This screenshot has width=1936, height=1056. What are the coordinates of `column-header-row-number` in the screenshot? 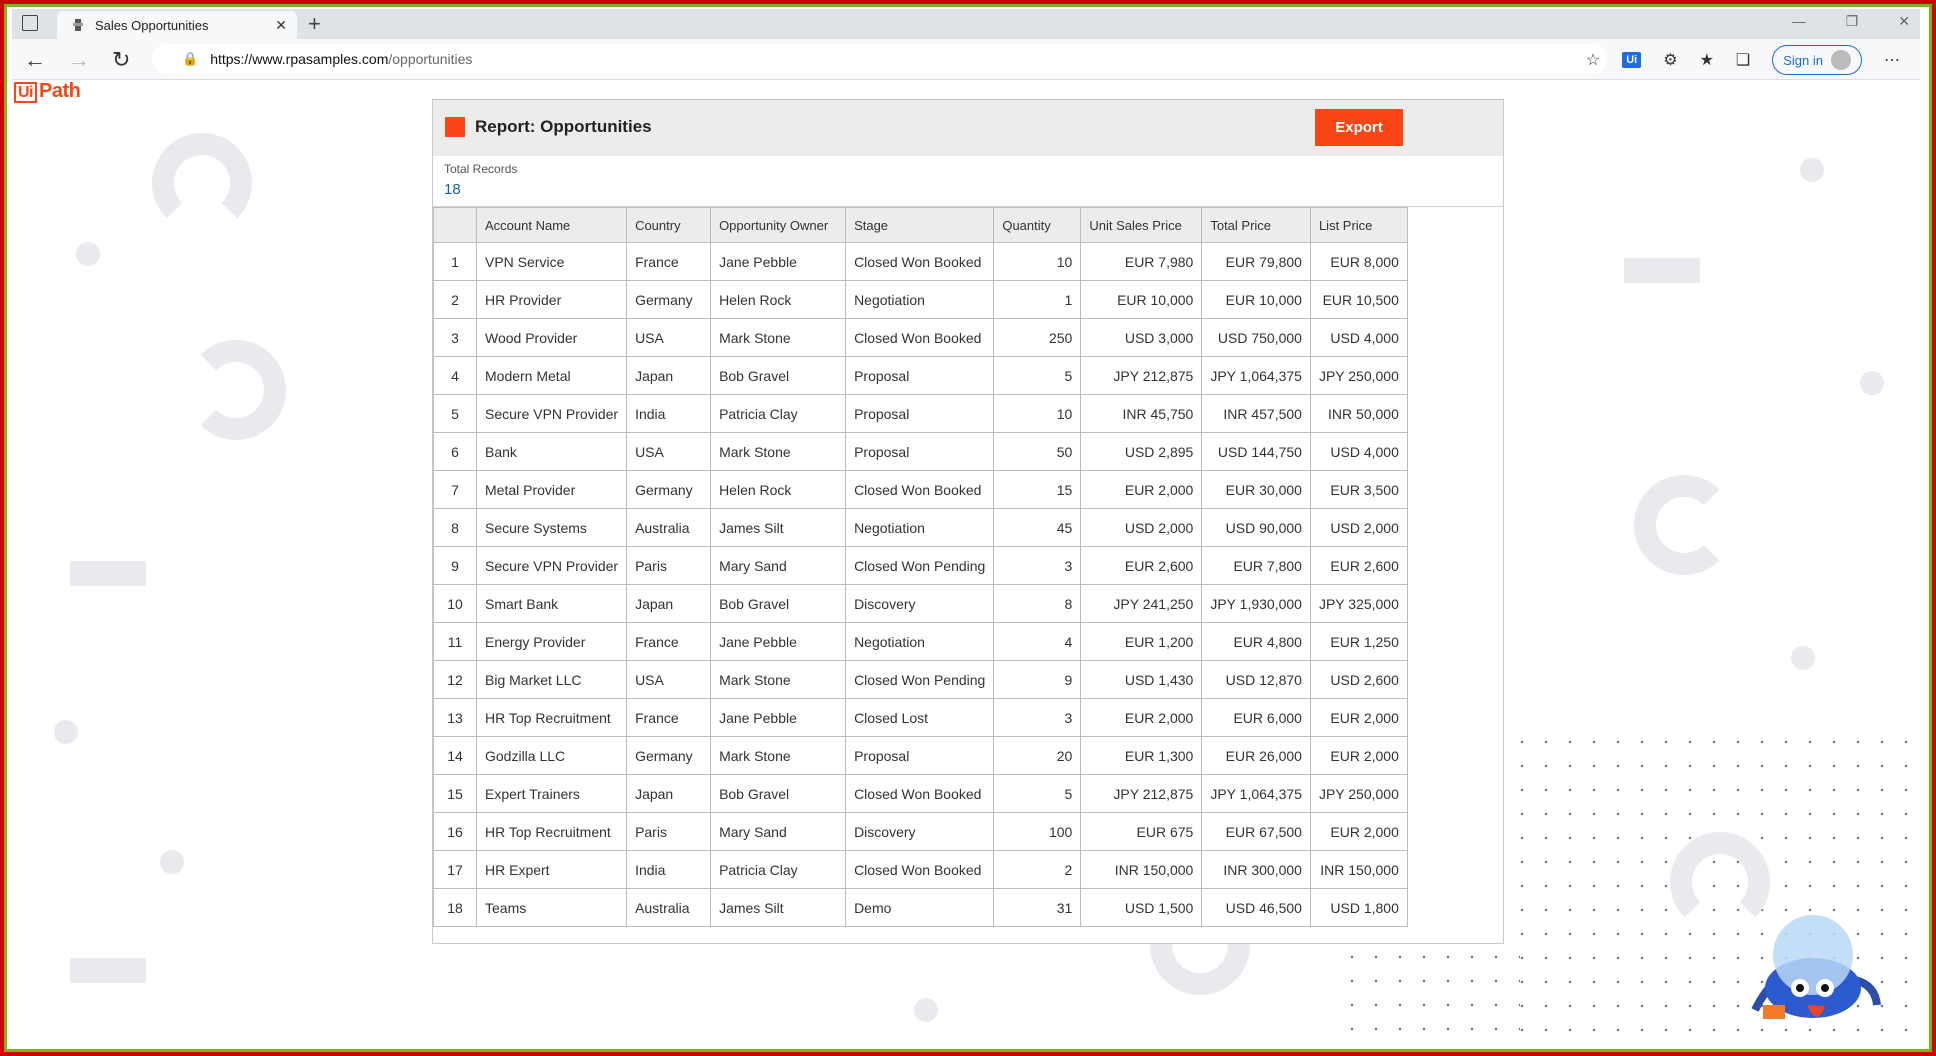 It's located at (455, 225).